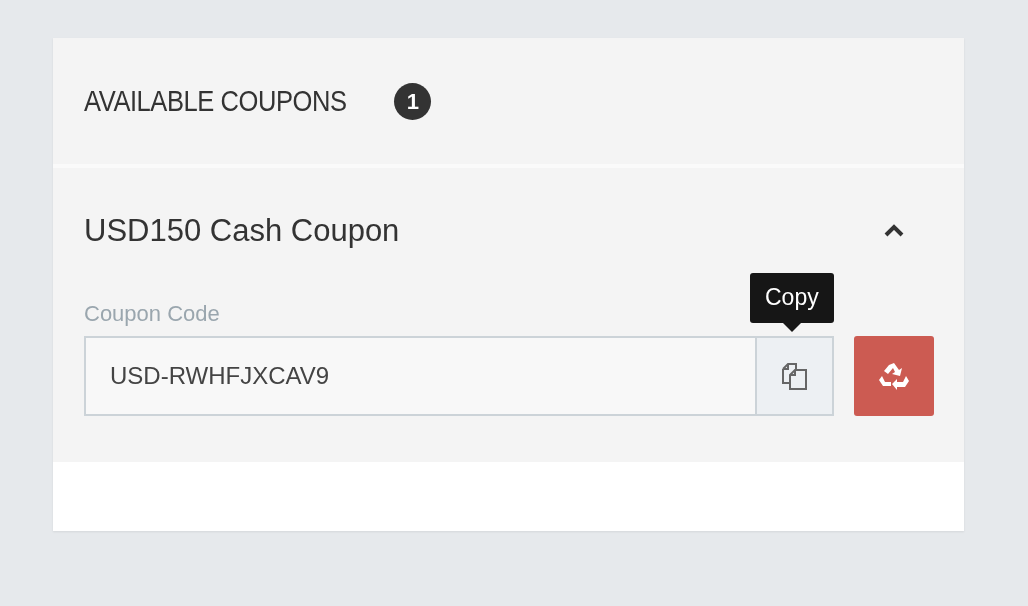 The height and width of the screenshot is (606, 1028). What do you see at coordinates (242, 231) in the screenshot?
I see `coupon-title: USD150 Cash Coupon` at bounding box center [242, 231].